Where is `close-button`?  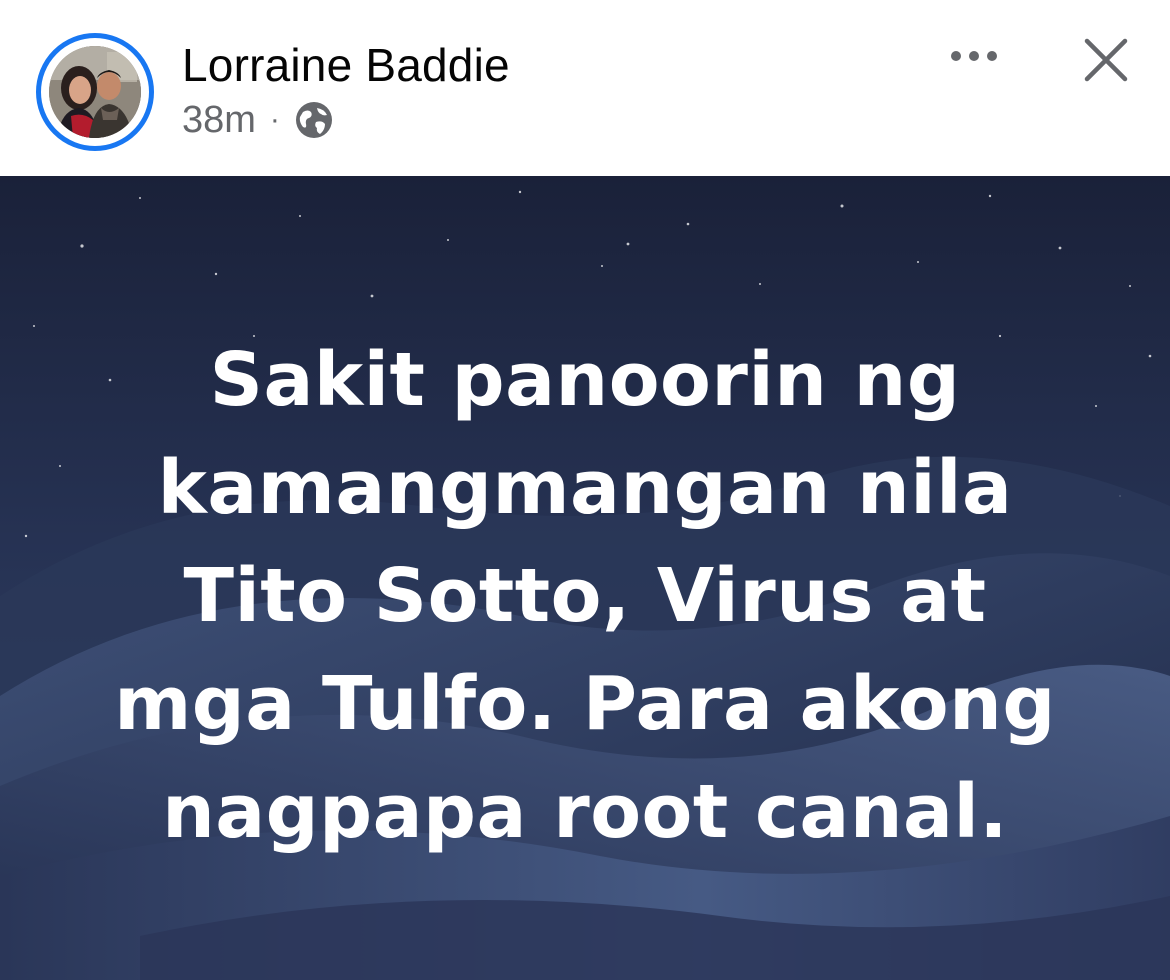
close-button is located at coordinates (1106, 60).